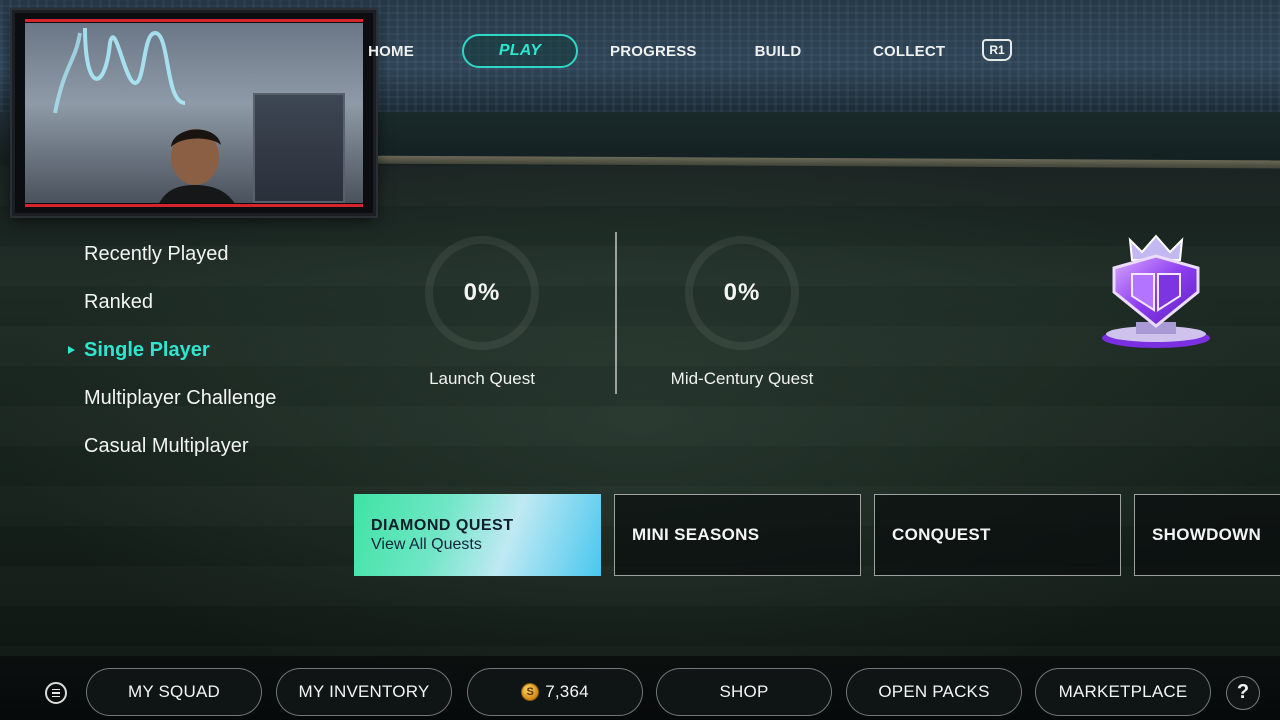  I want to click on menu-item-label: Multiplayer Challenge, so click(180, 398).